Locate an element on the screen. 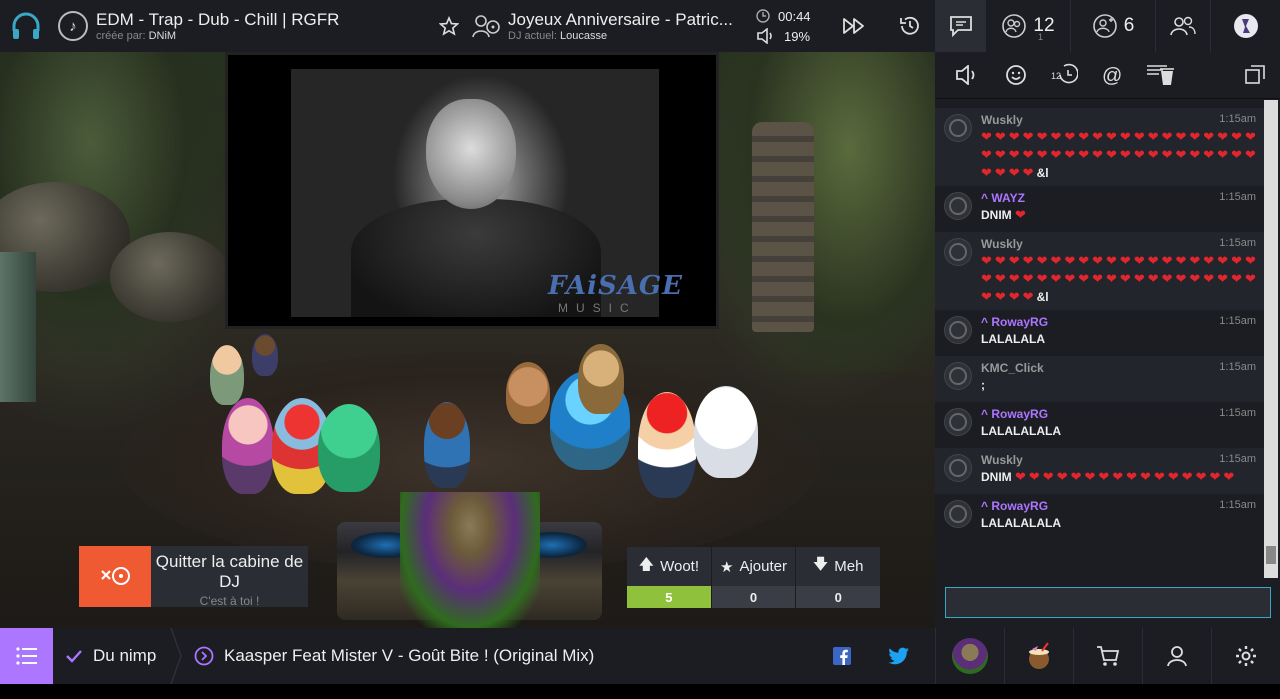 The image size is (1280, 699). scrollbar-thumb is located at coordinates (1271, 555).